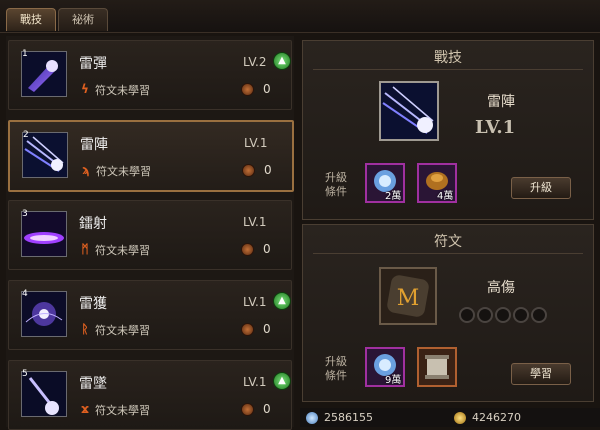  I want to click on blue-currency-value: 2586155, so click(348, 417).